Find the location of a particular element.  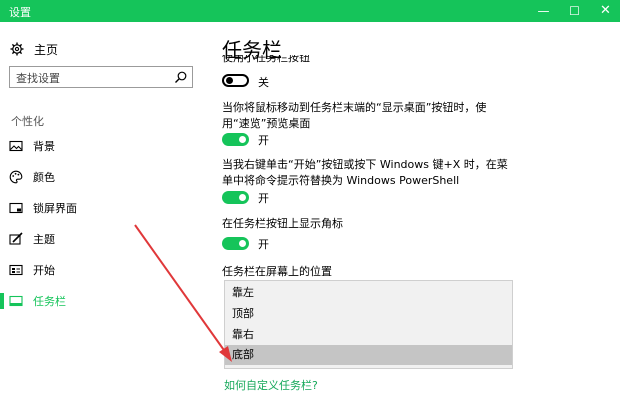

section-label-personalization: 个性化 is located at coordinates (27, 121).